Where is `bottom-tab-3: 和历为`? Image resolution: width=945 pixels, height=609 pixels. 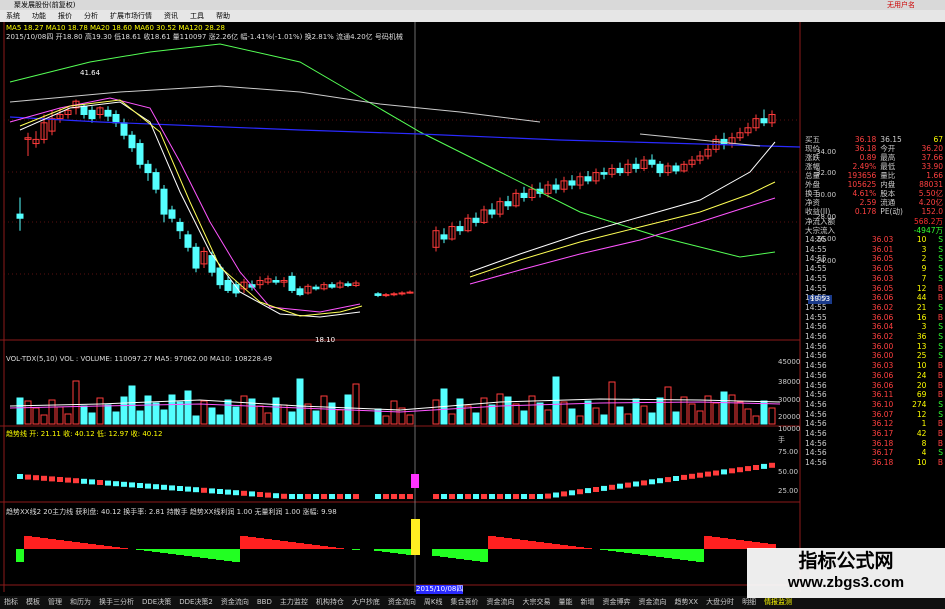 bottom-tab-3: 和历为 is located at coordinates (80, 602).